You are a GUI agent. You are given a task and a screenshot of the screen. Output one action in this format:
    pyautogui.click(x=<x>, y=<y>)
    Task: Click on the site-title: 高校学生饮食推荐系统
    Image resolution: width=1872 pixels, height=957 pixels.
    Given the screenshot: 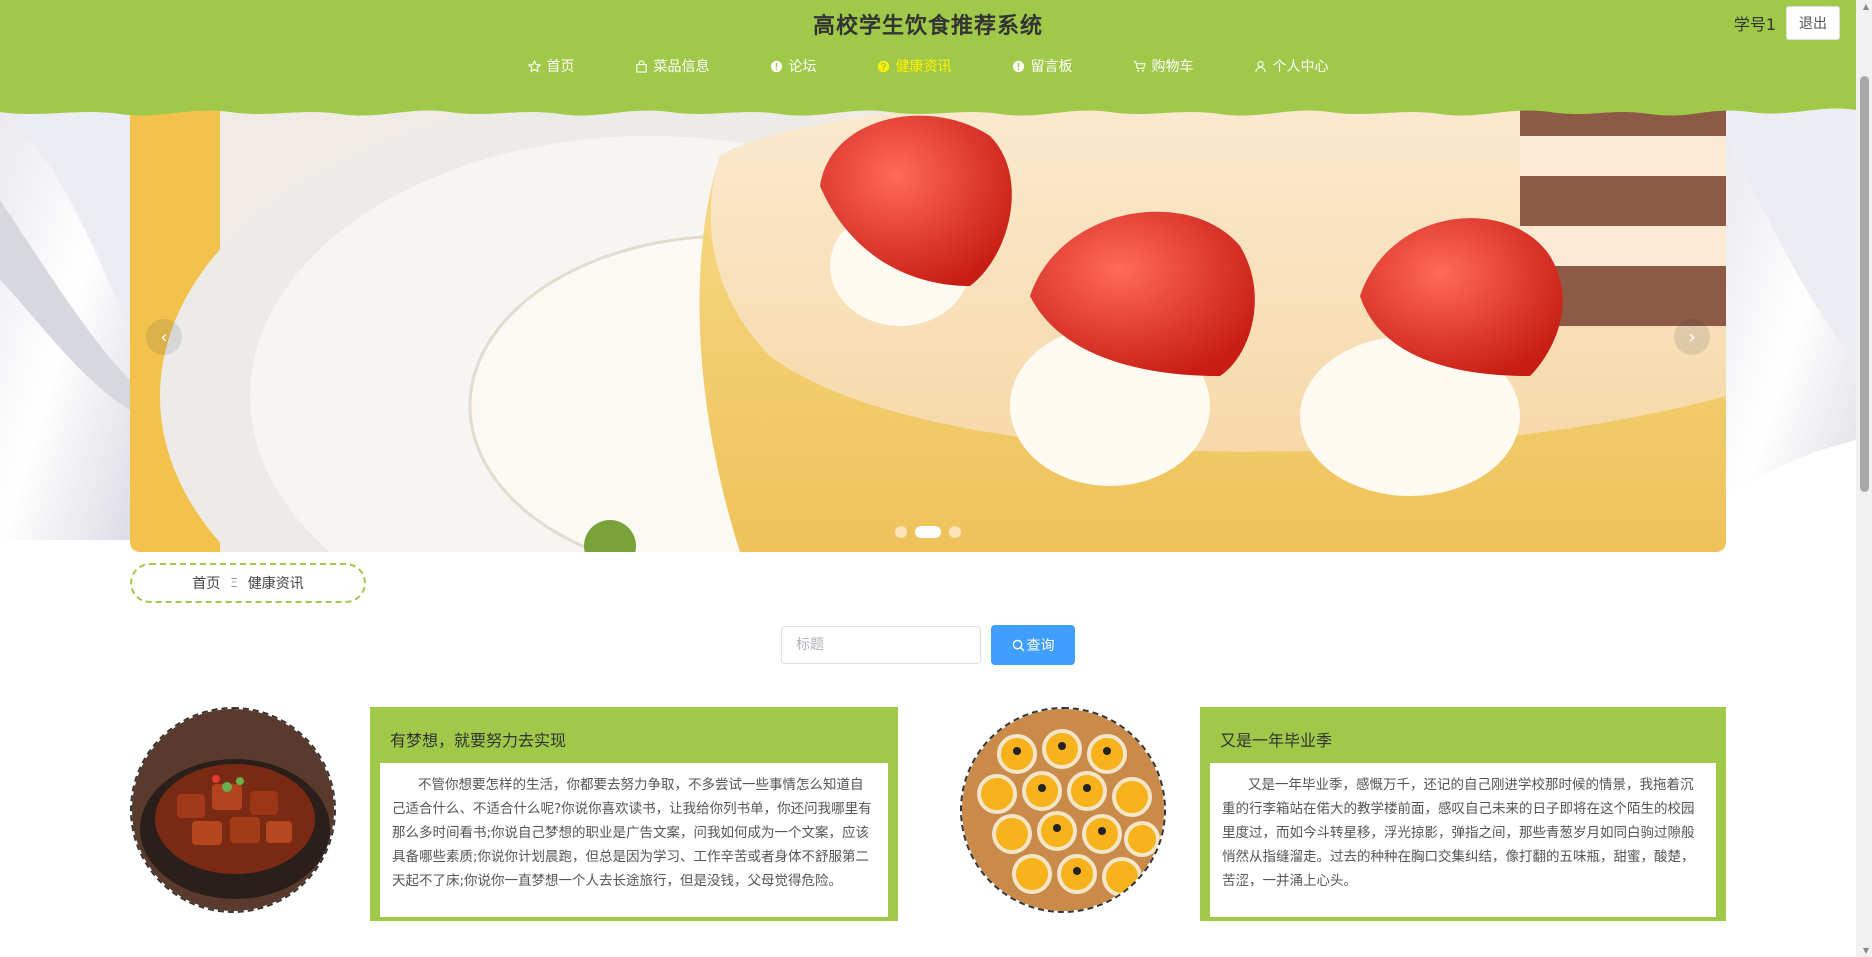 What is the action you would take?
    pyautogui.click(x=927, y=26)
    